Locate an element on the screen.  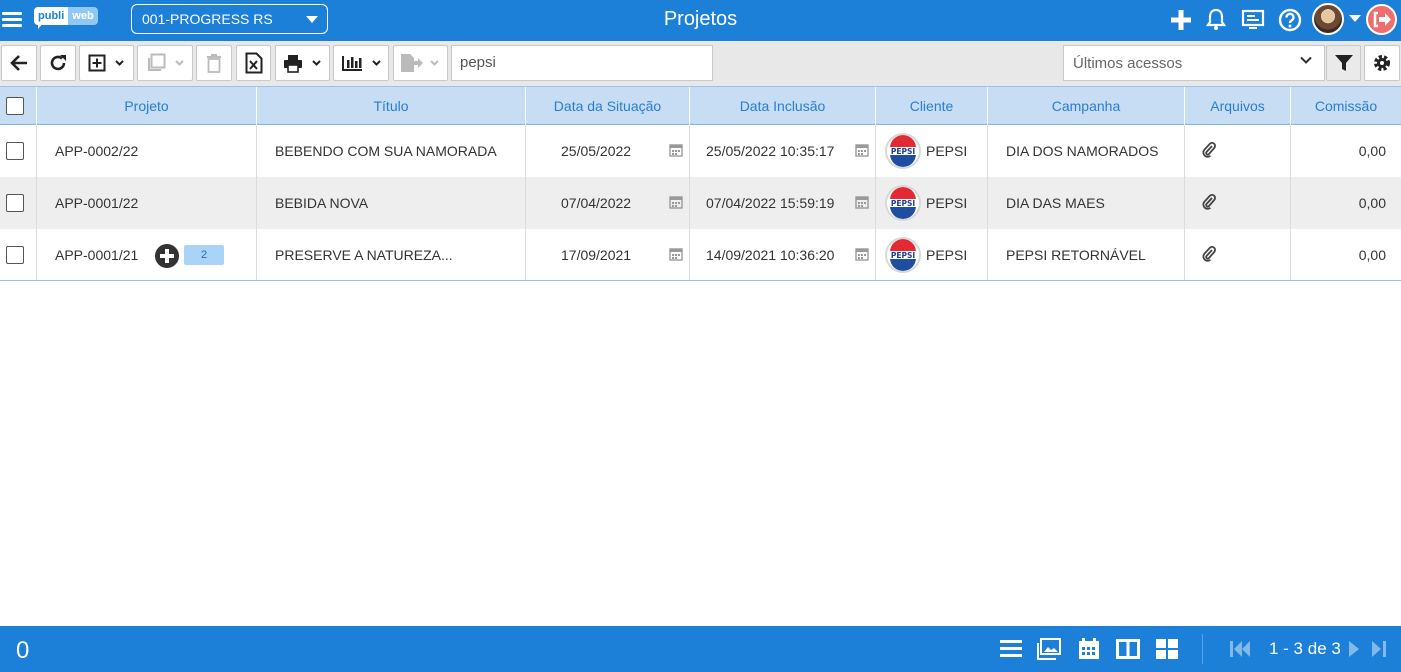
col-data-inclusao: Data Inclusão is located at coordinates (783, 106).